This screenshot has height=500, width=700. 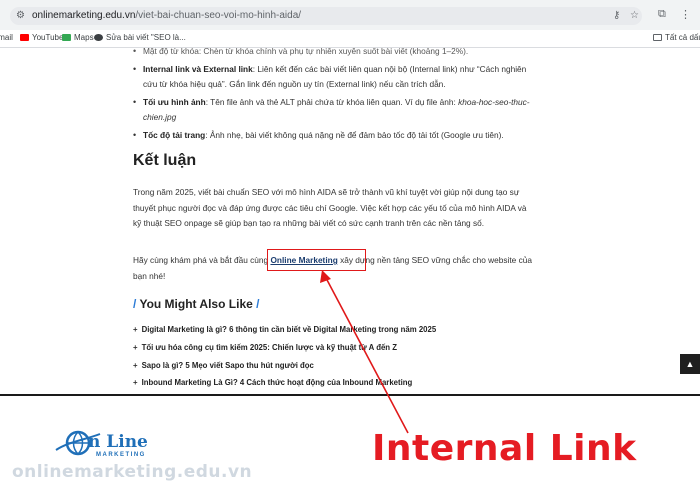 I want to click on related-title: / You Might Also Like /, so click(x=196, y=304).